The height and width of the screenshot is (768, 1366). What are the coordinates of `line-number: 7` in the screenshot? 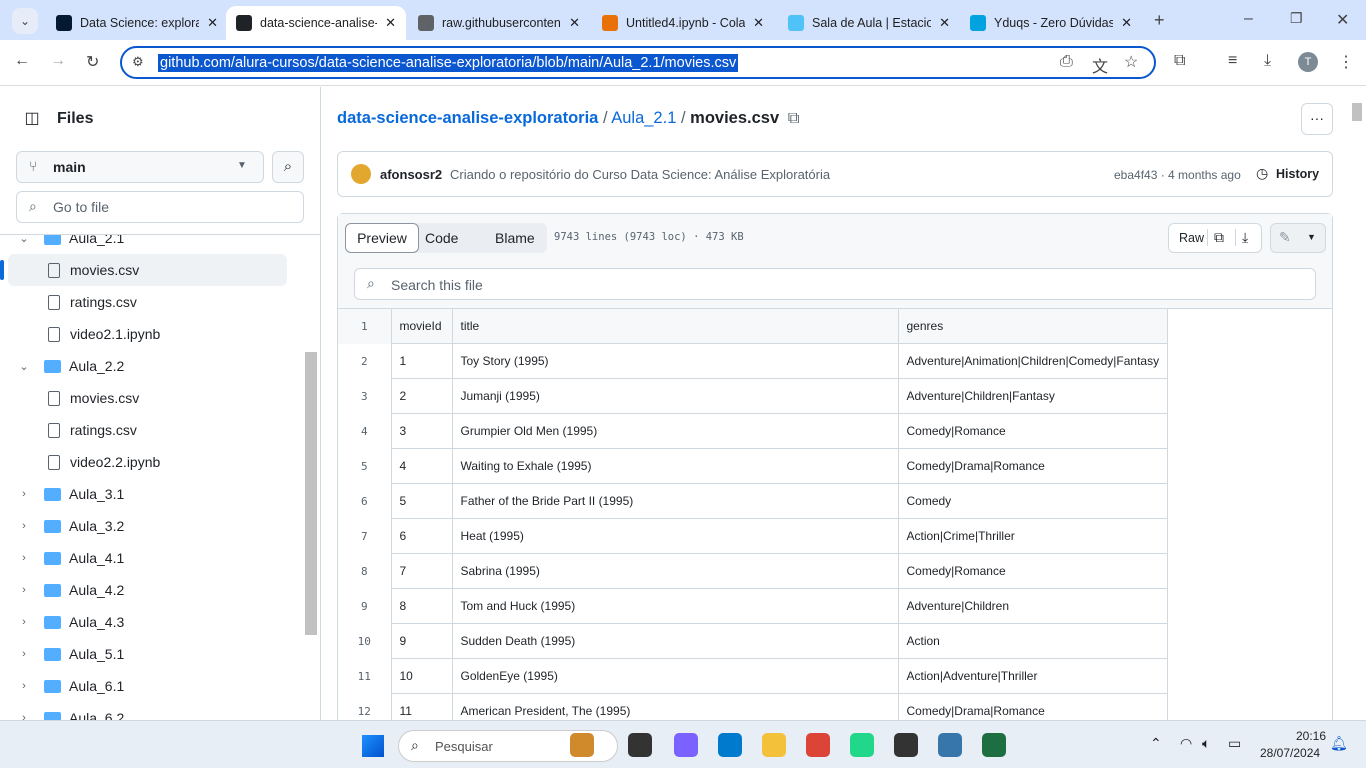 It's located at (364, 536).